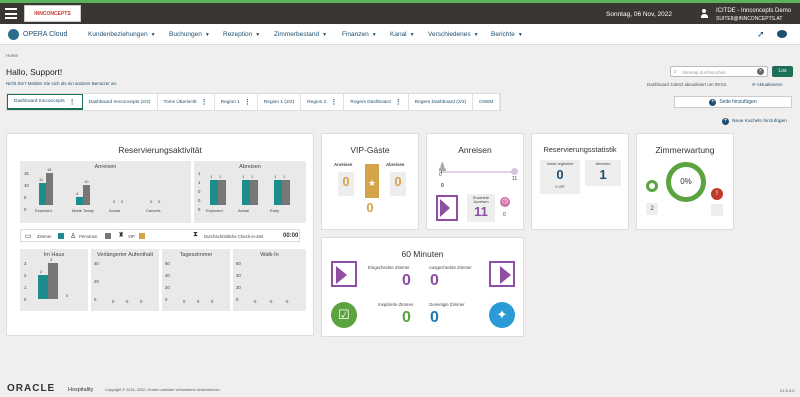 The height and width of the screenshot is (397, 800). Describe the element at coordinates (125, 280) in the screenshot. I see `extended-stay-chart: Verlängerter Aufenthalt 40 20 0 0 0 0` at that location.